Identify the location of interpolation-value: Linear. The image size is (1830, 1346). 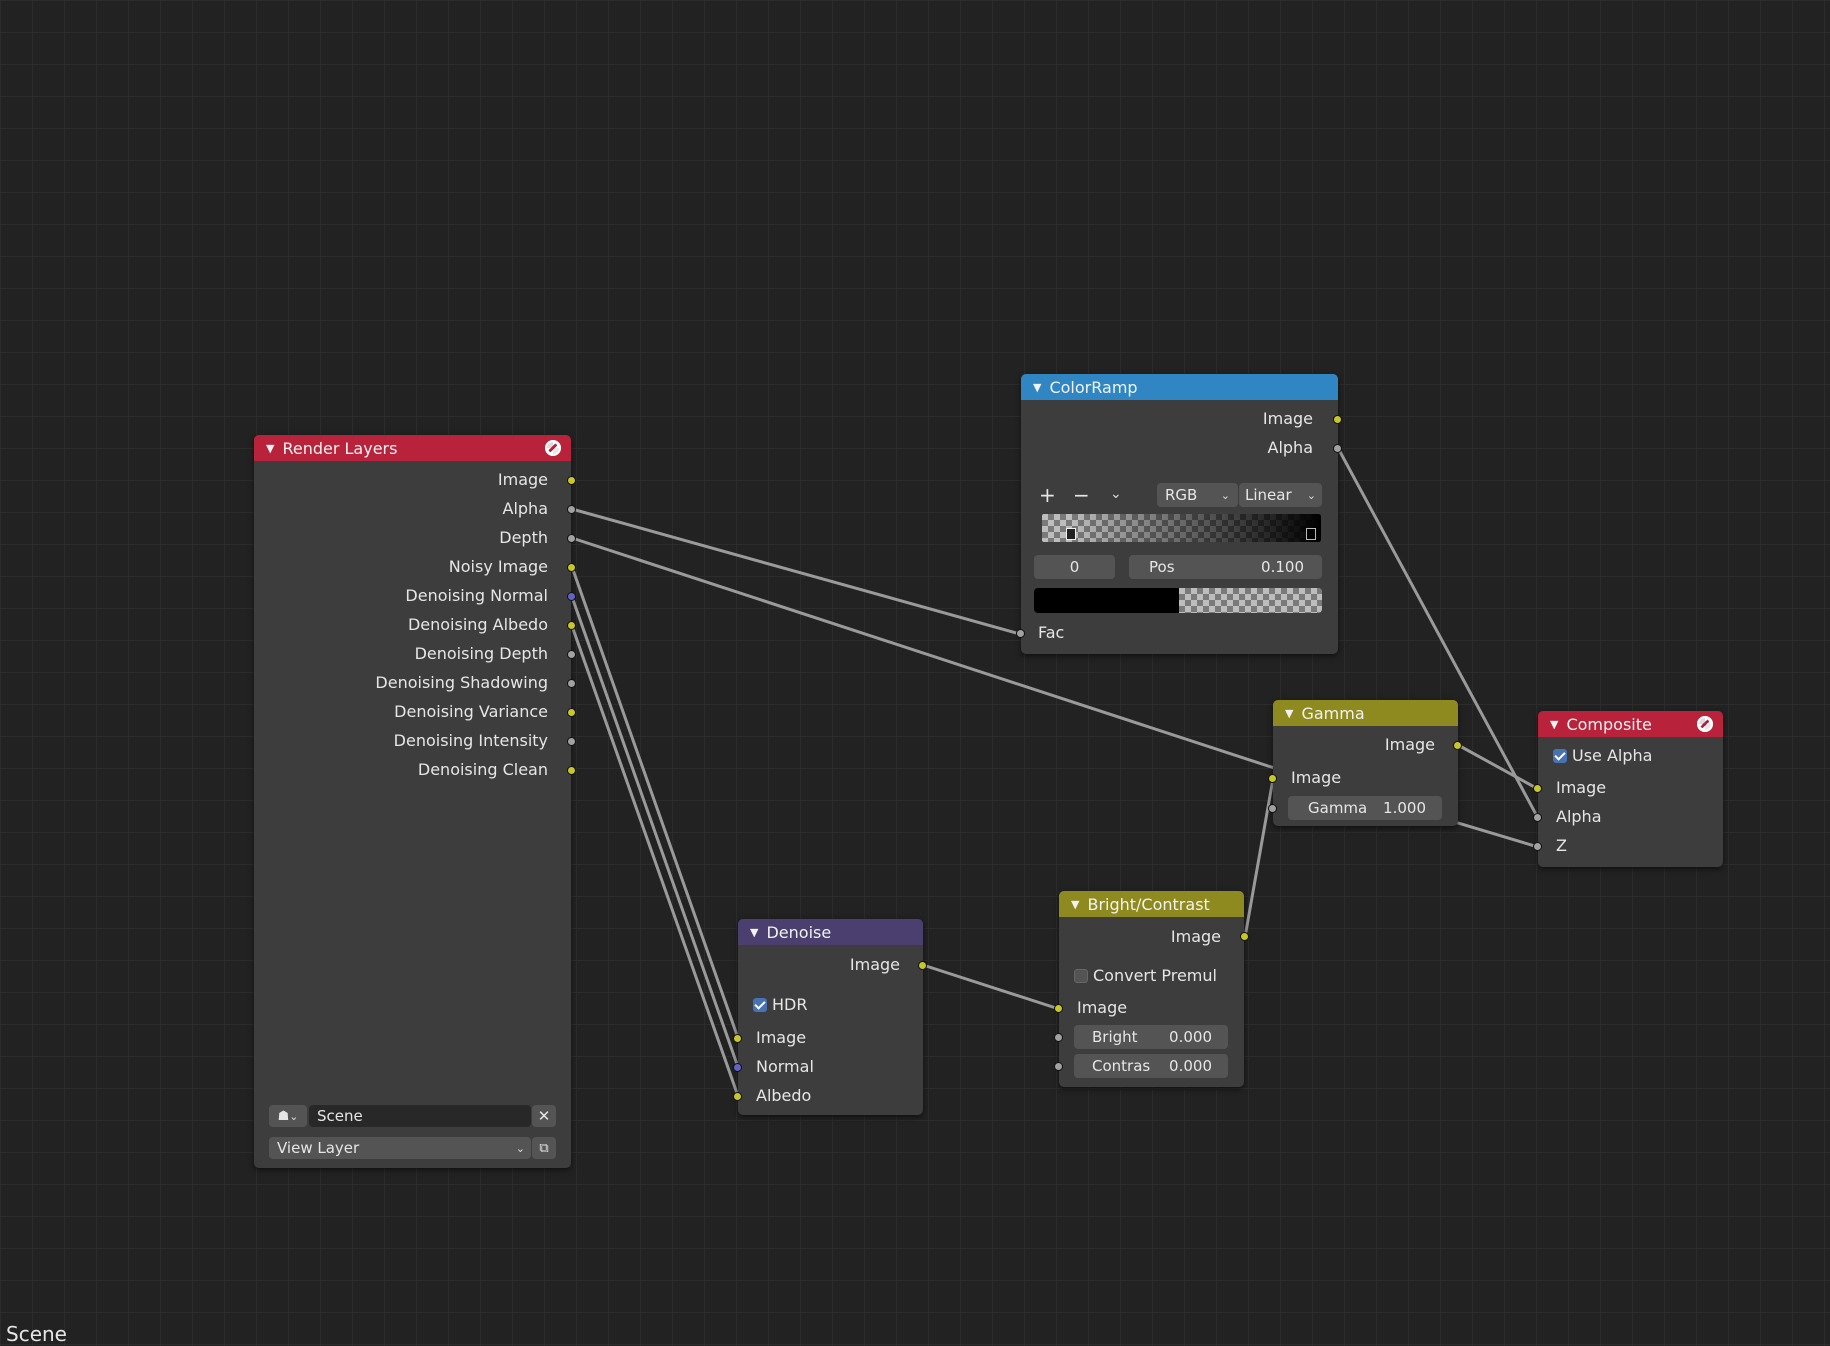
(1268, 495).